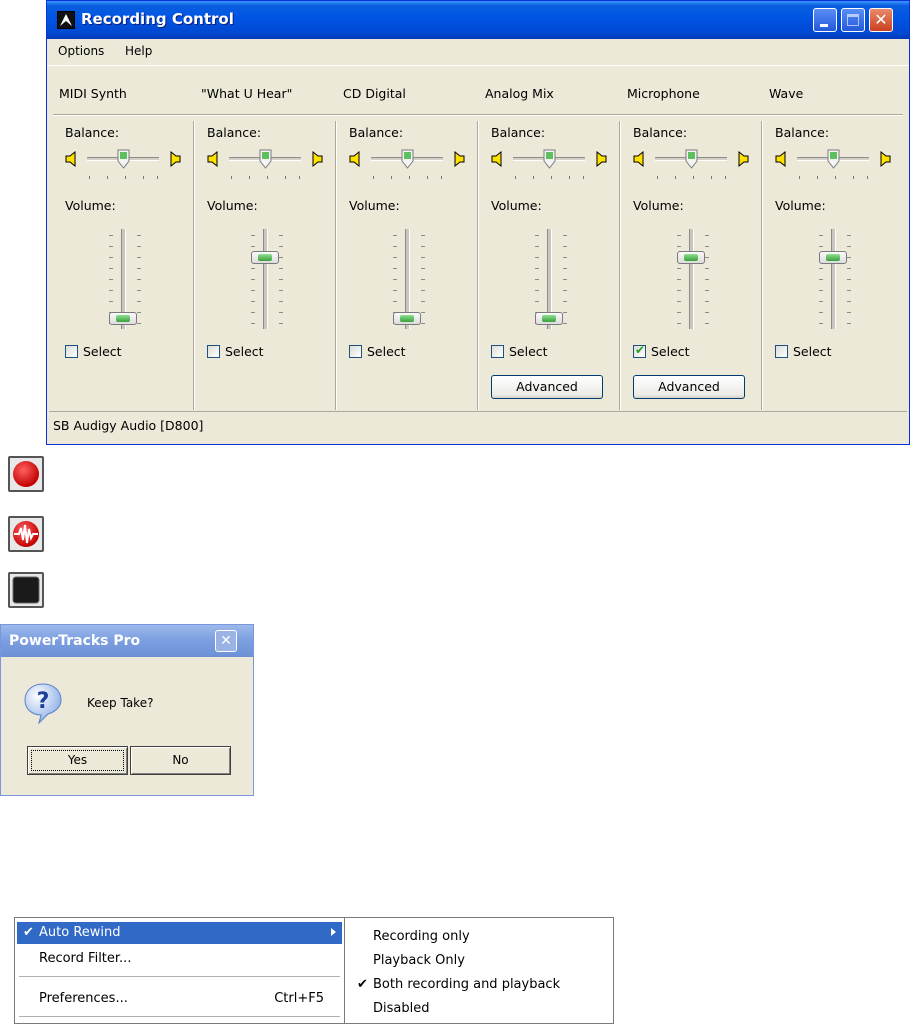 The image size is (912, 1030). Describe the element at coordinates (26, 534) in the screenshot. I see `record-waveform-button` at that location.